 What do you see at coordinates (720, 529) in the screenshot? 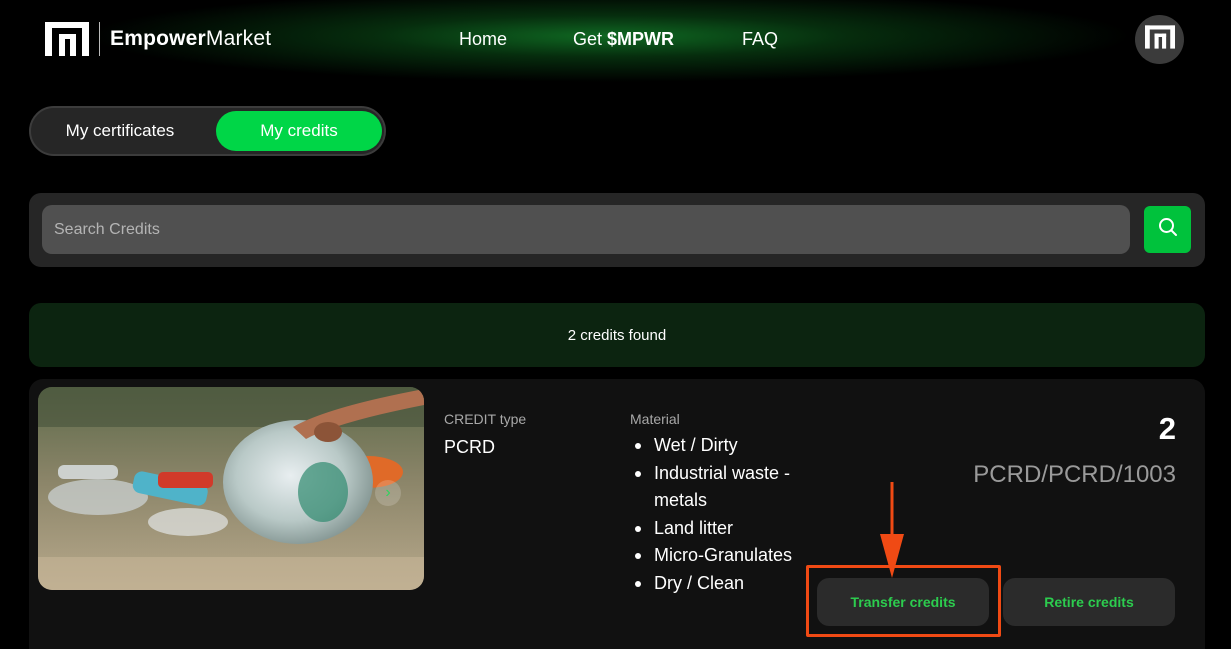
I see `material-item: Land litter` at bounding box center [720, 529].